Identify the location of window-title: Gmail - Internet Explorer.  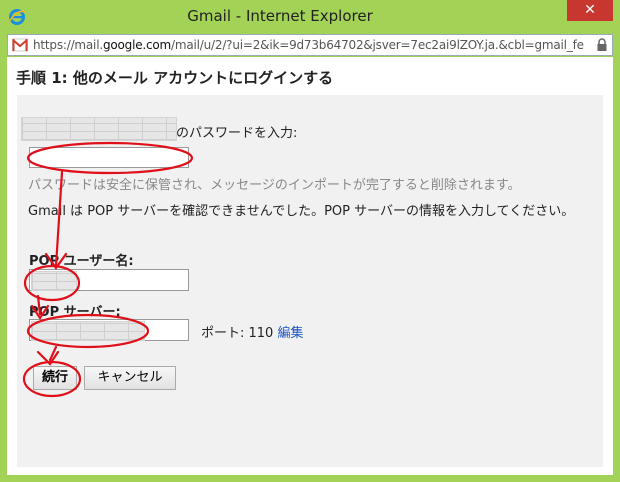
(280, 16).